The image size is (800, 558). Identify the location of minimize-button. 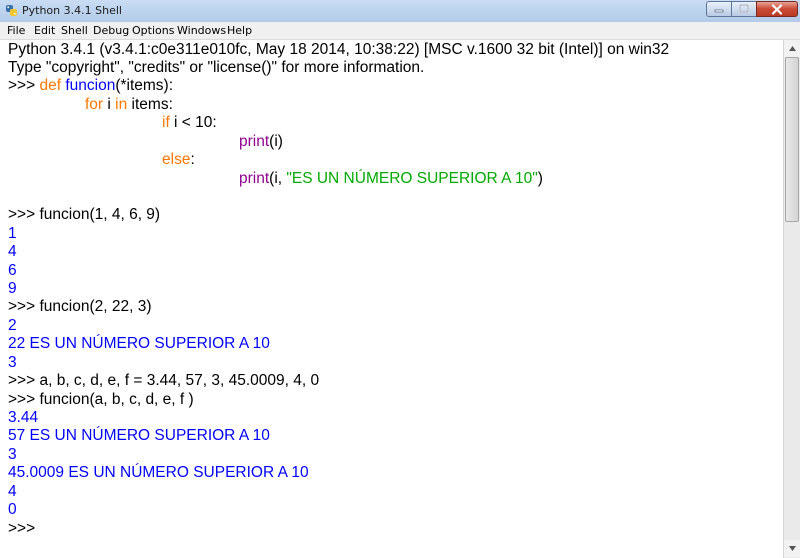
(719, 9).